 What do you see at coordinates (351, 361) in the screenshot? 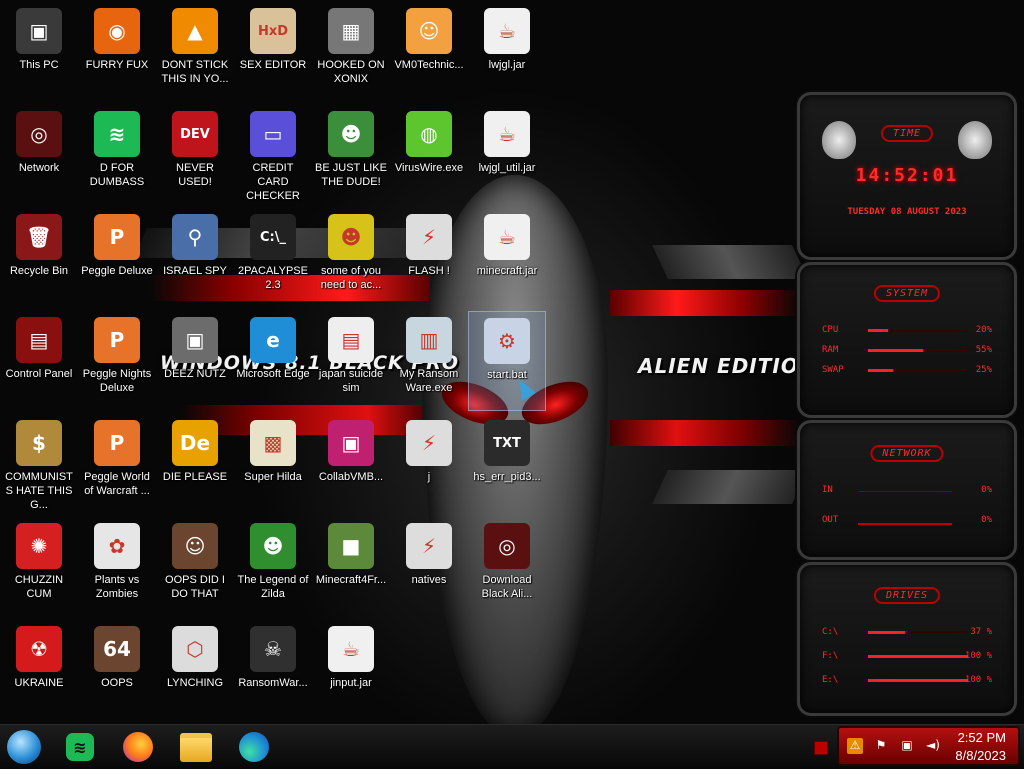
I see `desktop-icon: ▤ japan suicide sim` at bounding box center [351, 361].